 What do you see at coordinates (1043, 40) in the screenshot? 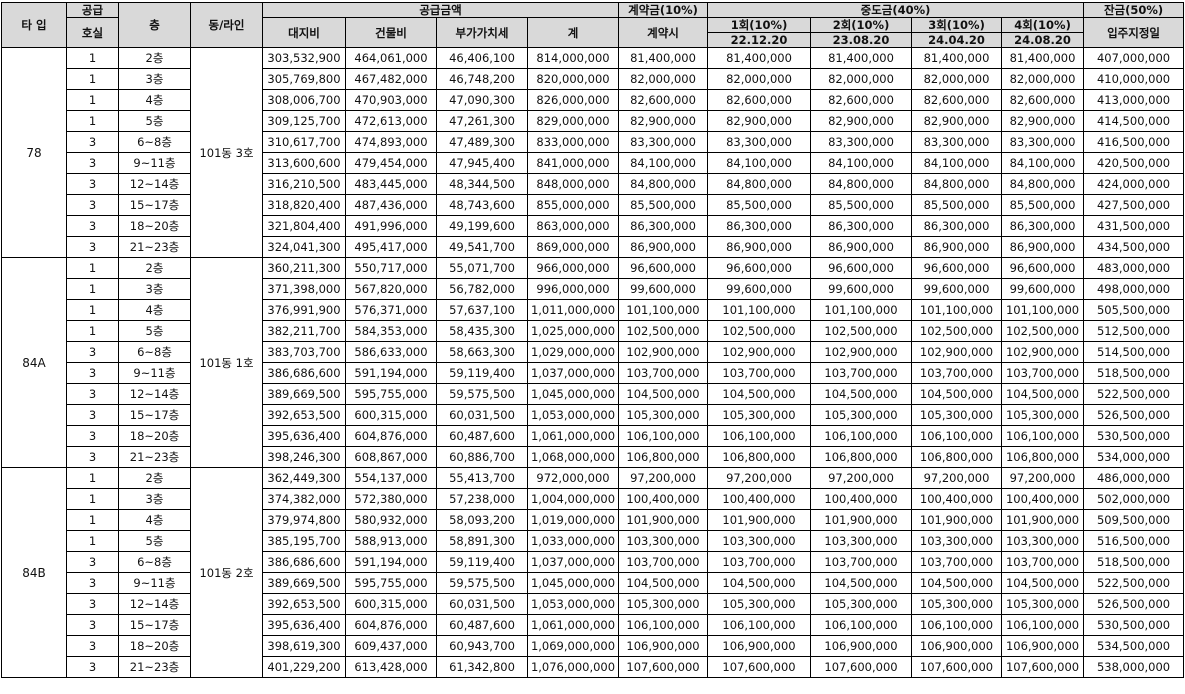
I see `header-m4-date: 24.08.20` at bounding box center [1043, 40].